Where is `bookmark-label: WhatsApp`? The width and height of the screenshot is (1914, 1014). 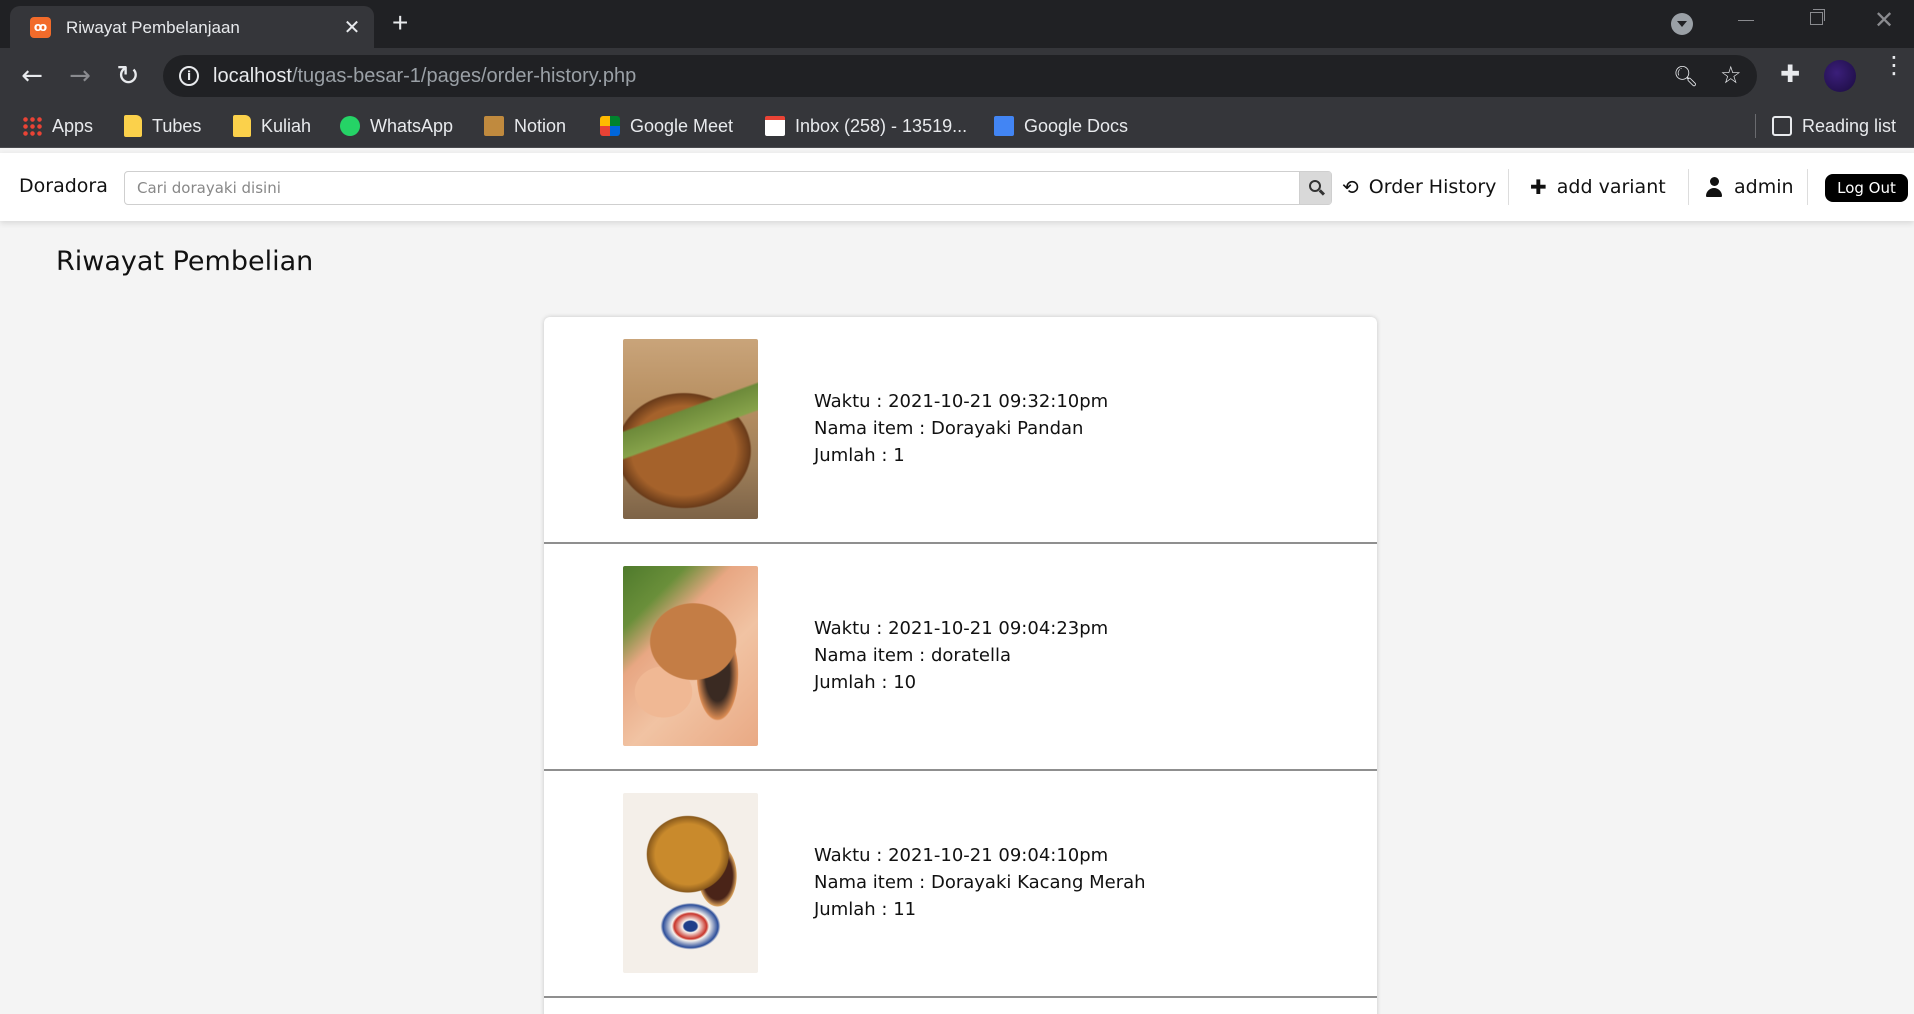
bookmark-label: WhatsApp is located at coordinates (412, 125).